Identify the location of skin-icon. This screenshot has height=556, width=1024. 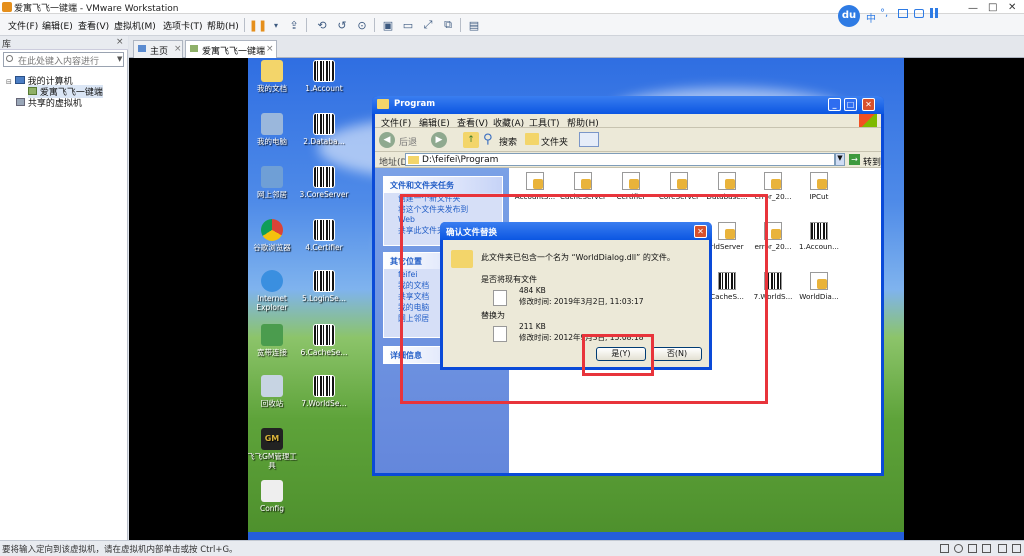
(919, 13).